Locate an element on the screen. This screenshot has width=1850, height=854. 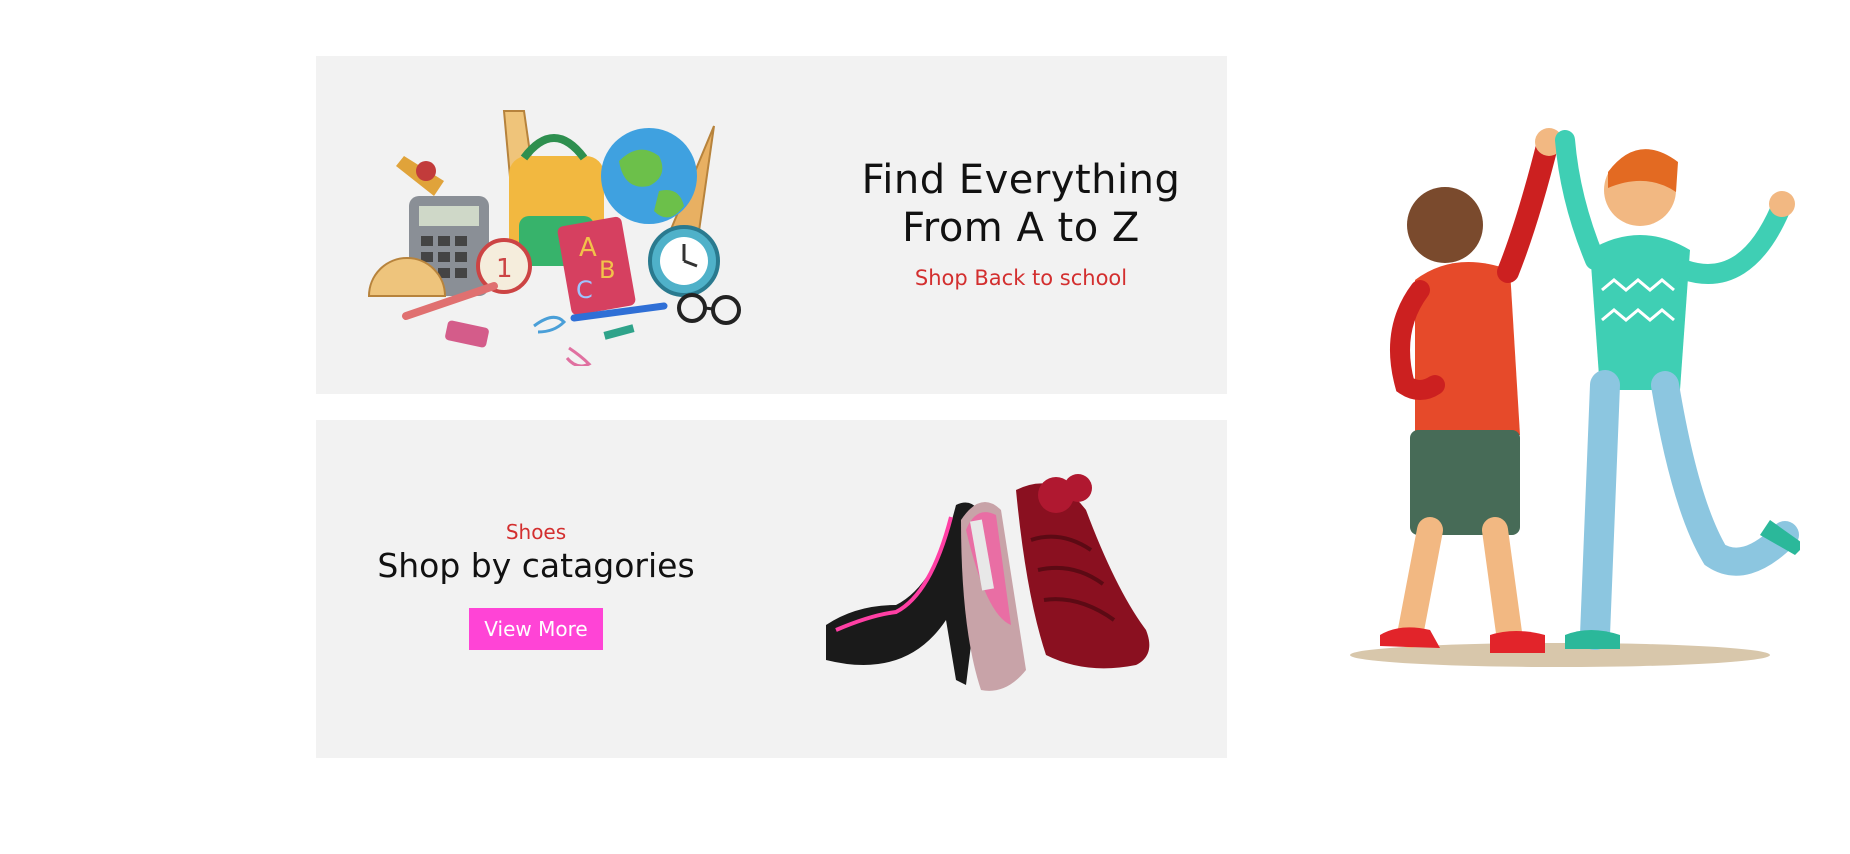
shop-back-to-school-link: Shop Back to school is located at coordinates (1021, 278).